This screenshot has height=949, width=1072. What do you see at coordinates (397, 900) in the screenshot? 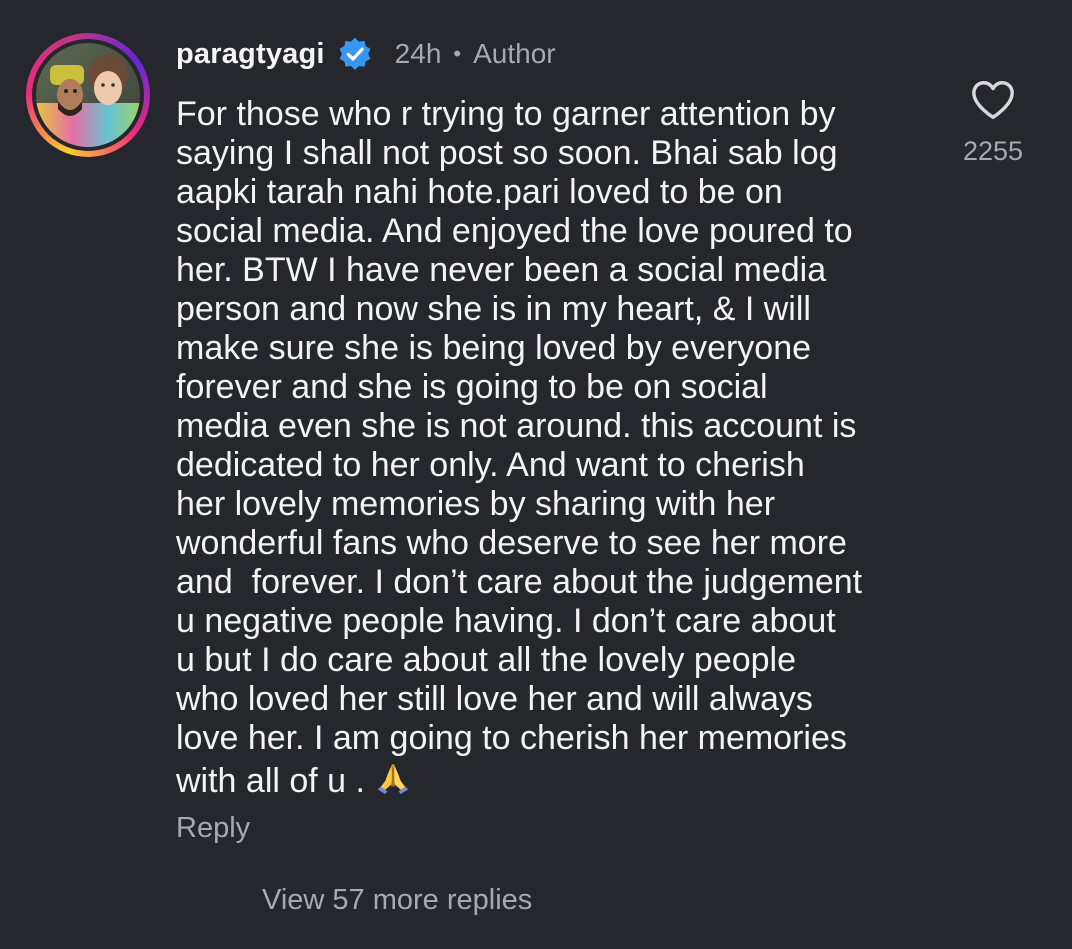
I see `view-more-replies-button: View 57 more replies` at bounding box center [397, 900].